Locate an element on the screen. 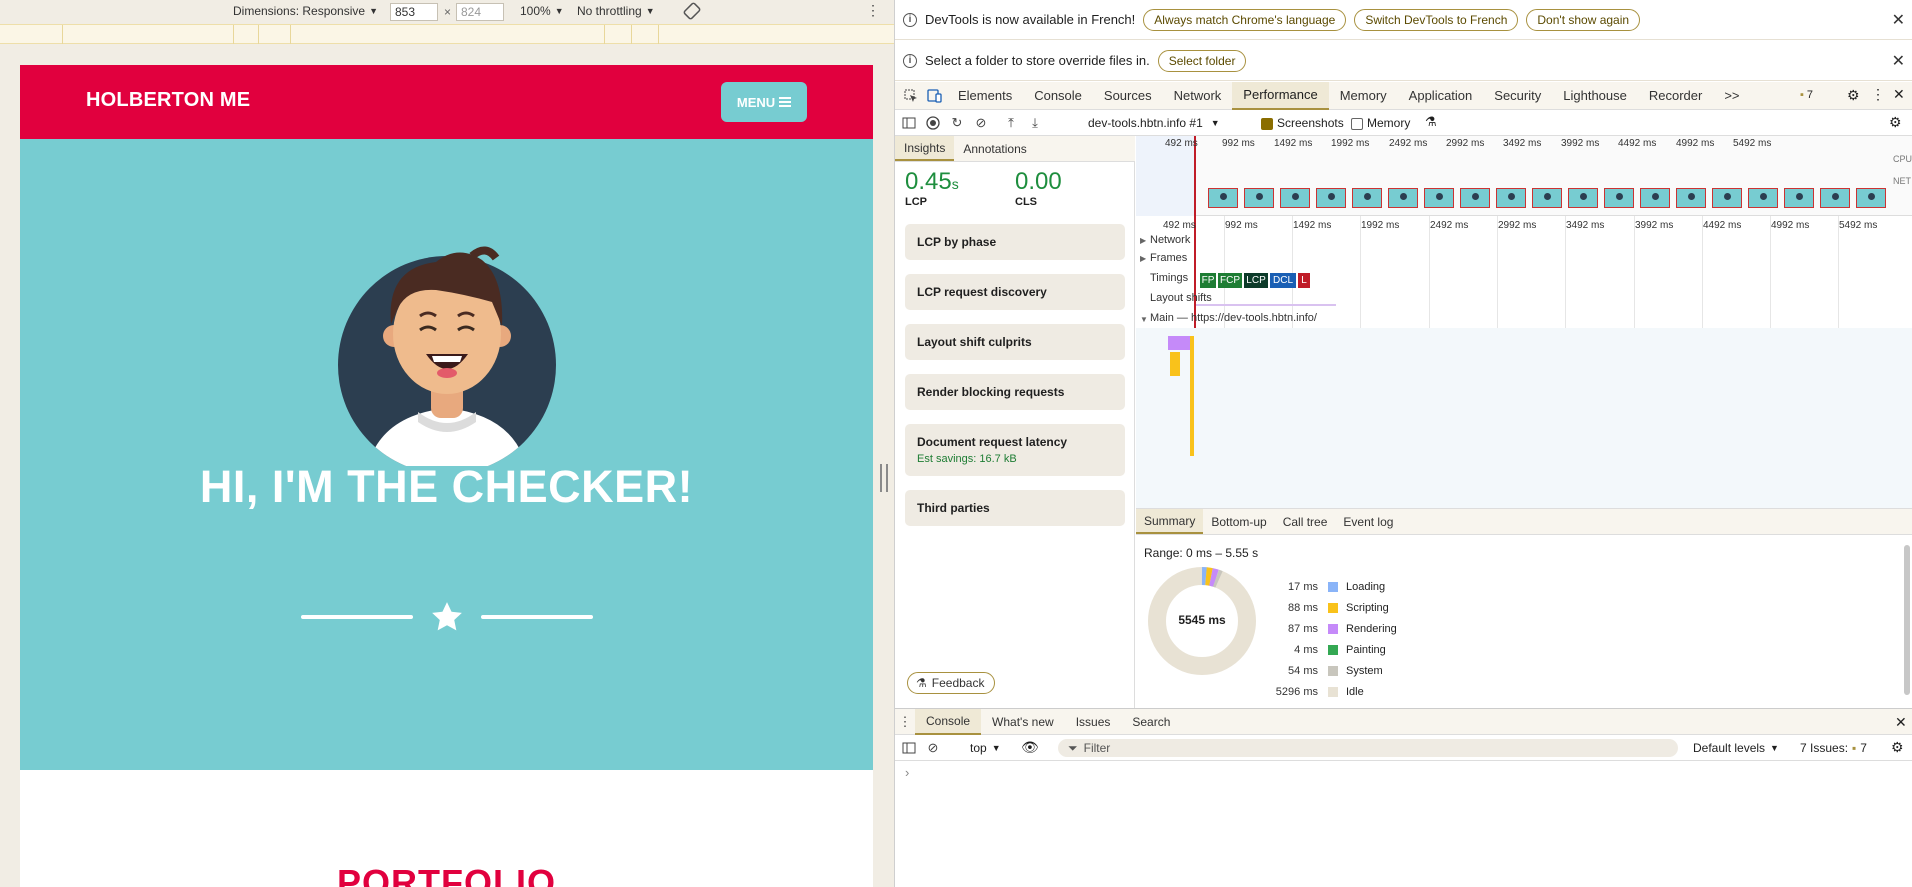  download-icon: ⤓ is located at coordinates (1035, 123).